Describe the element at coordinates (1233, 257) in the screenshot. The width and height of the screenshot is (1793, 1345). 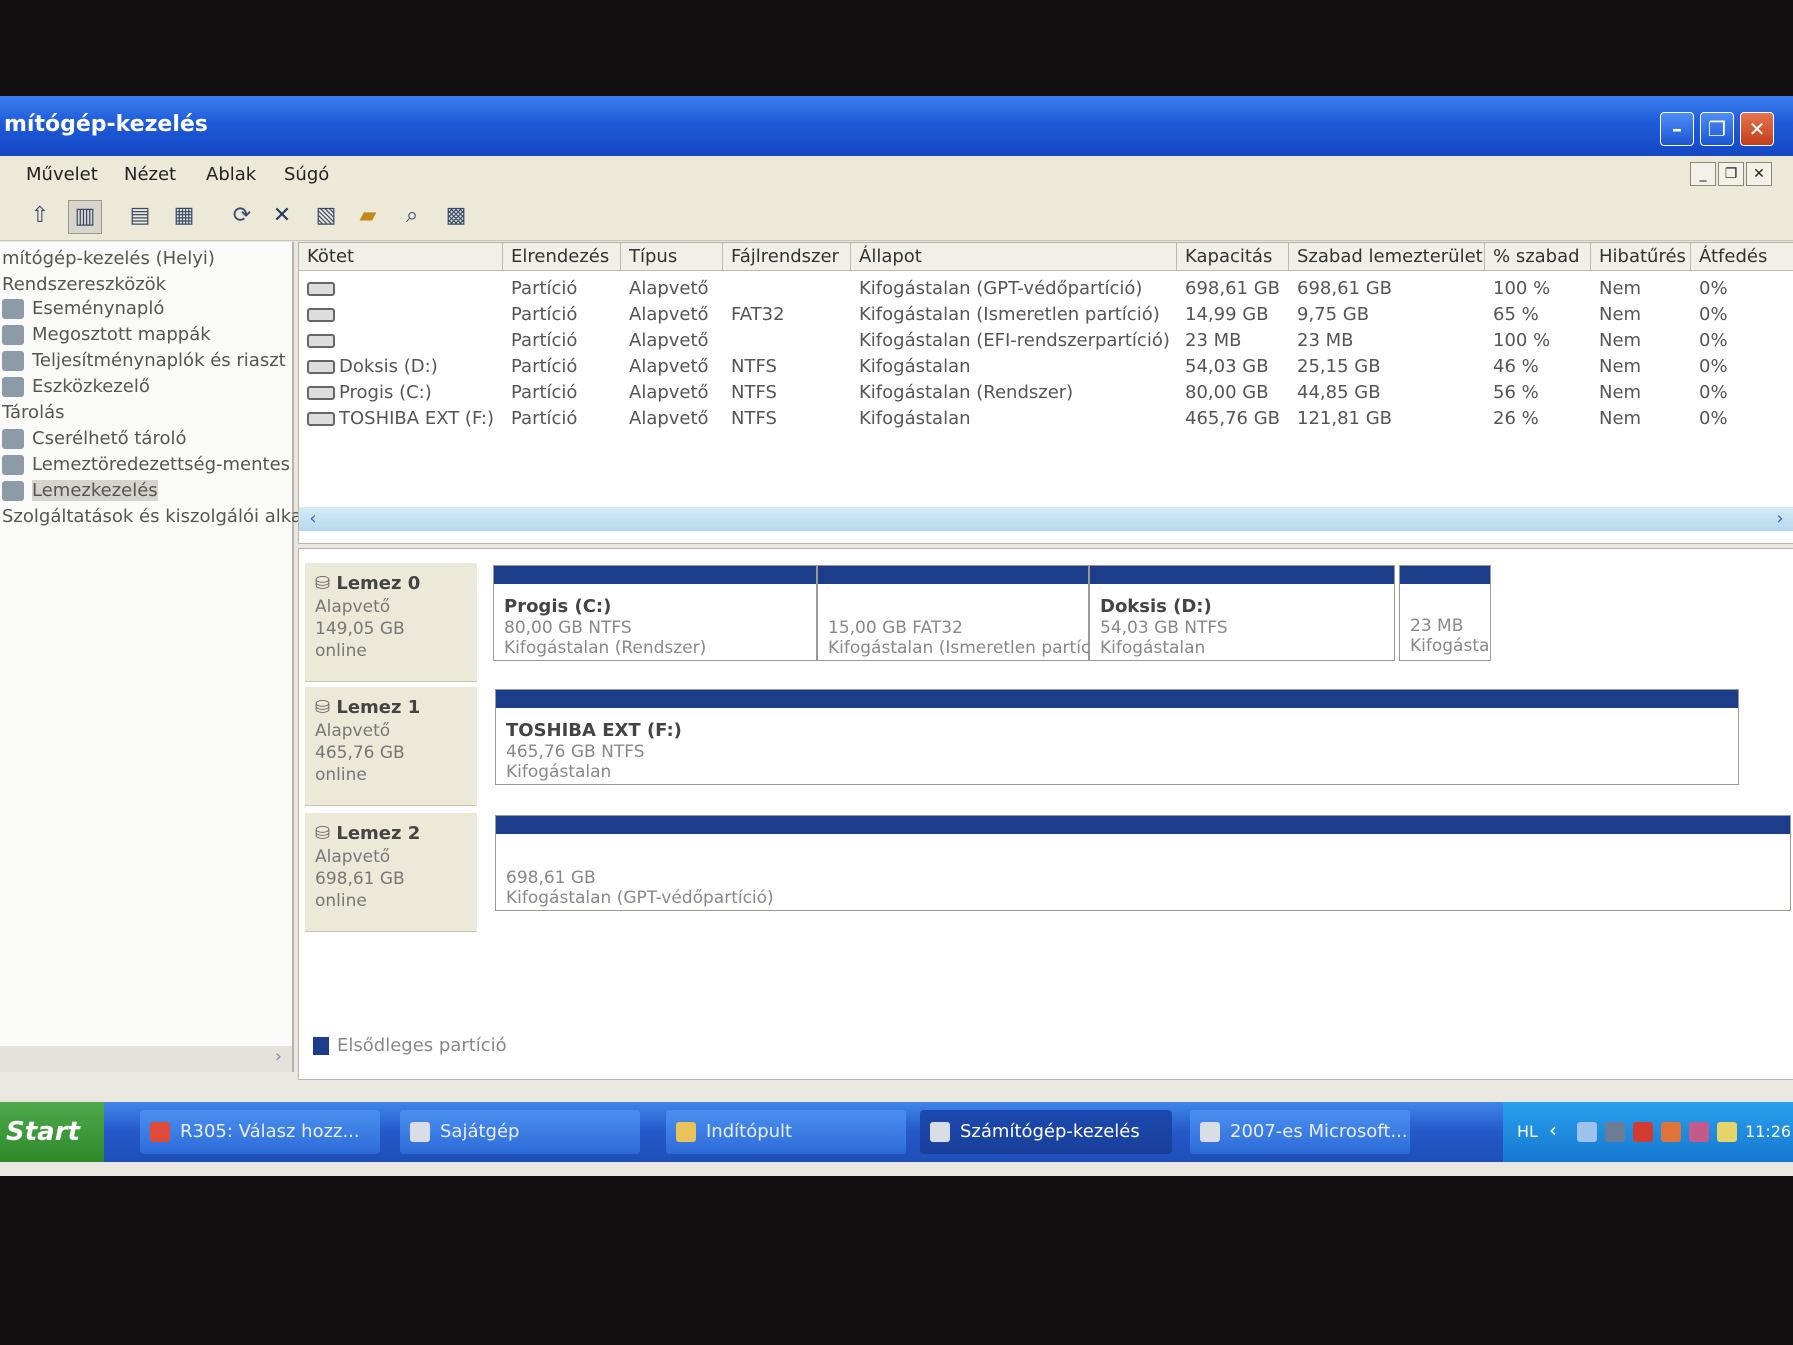
I see `column-header-capacity: Kapacitás` at that location.